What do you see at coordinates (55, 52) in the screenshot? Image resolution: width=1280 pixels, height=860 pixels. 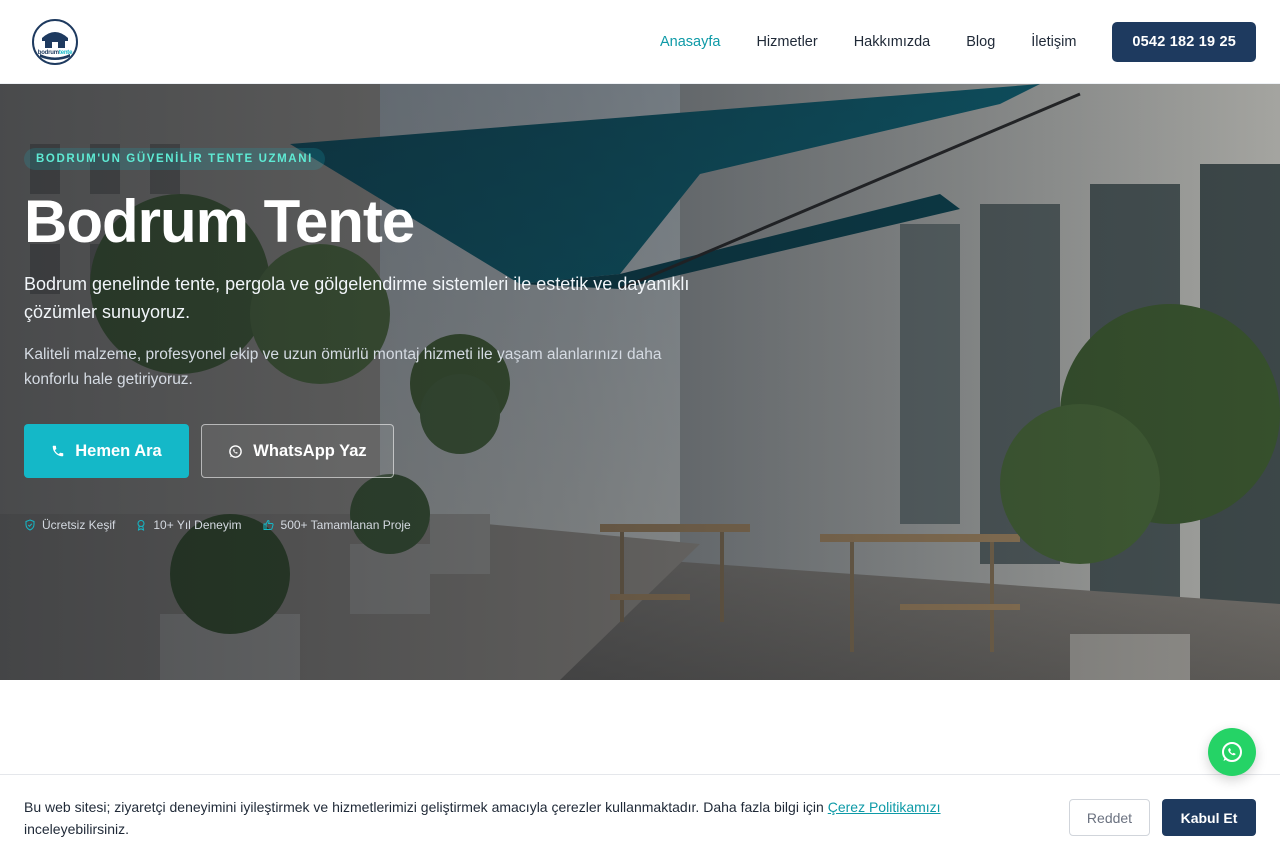 I see `logo-wordmark: bodrumtente` at bounding box center [55, 52].